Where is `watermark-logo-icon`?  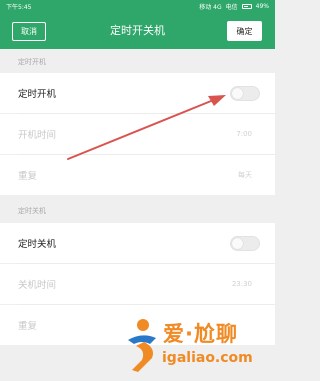 watermark-logo-icon is located at coordinates (142, 345).